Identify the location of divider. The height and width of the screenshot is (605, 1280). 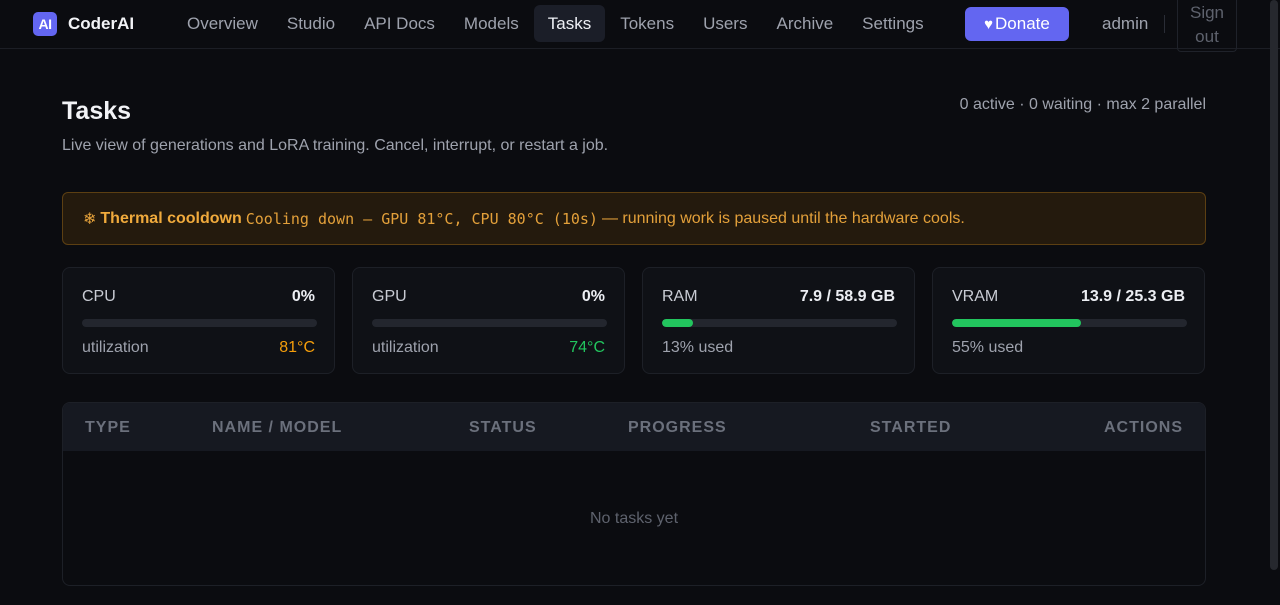
(1164, 24).